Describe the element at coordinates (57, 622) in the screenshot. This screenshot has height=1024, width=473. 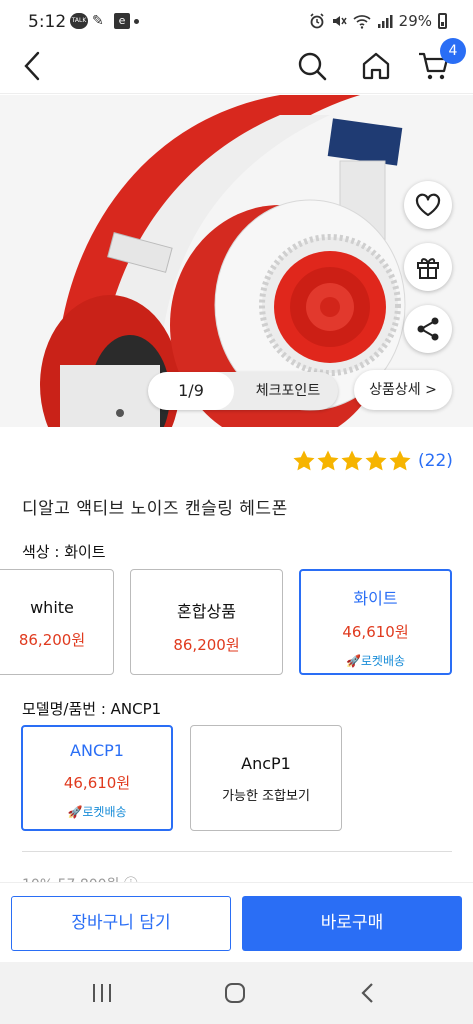
I see `color-choice-white: white 86,200원` at that location.